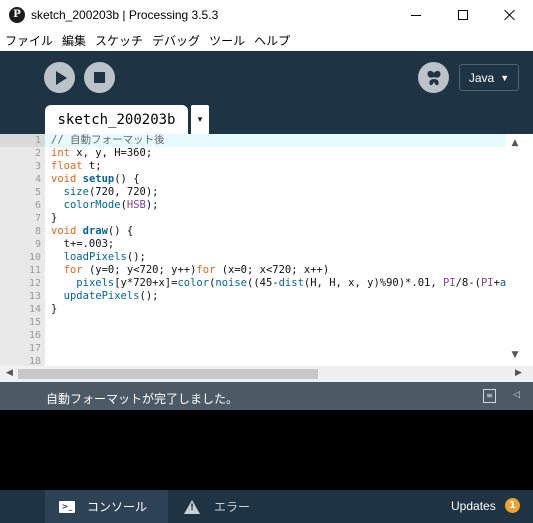 The height and width of the screenshot is (523, 533). I want to click on run-button, so click(59, 77).